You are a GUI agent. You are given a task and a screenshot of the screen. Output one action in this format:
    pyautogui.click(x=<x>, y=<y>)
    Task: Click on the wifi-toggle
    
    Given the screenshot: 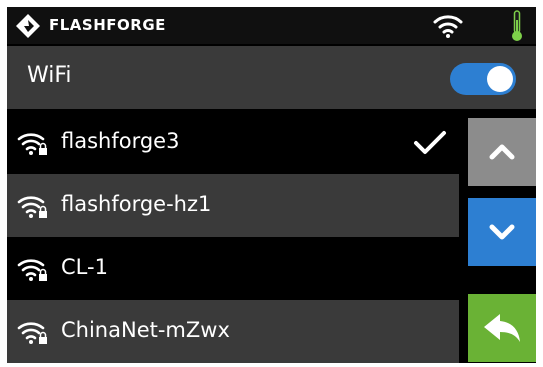 What is the action you would take?
    pyautogui.click(x=483, y=79)
    